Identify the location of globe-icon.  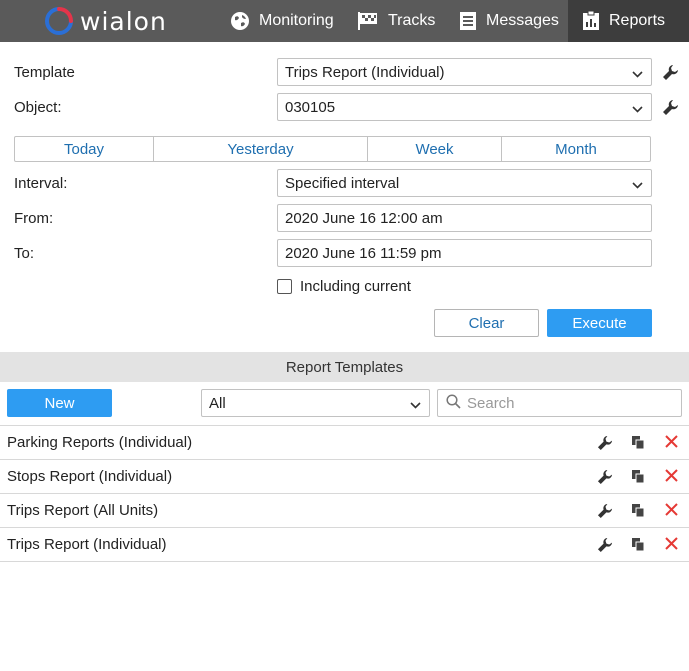
(240, 21).